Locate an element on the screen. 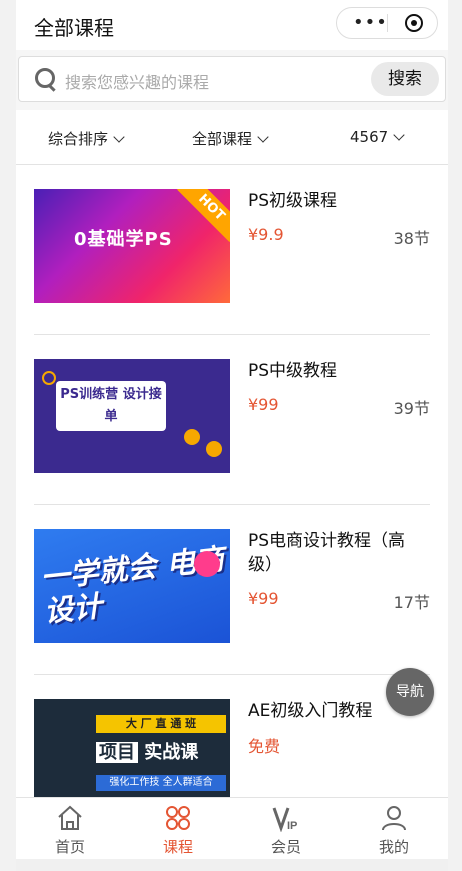  page-title: 全部课程 is located at coordinates (74, 28).